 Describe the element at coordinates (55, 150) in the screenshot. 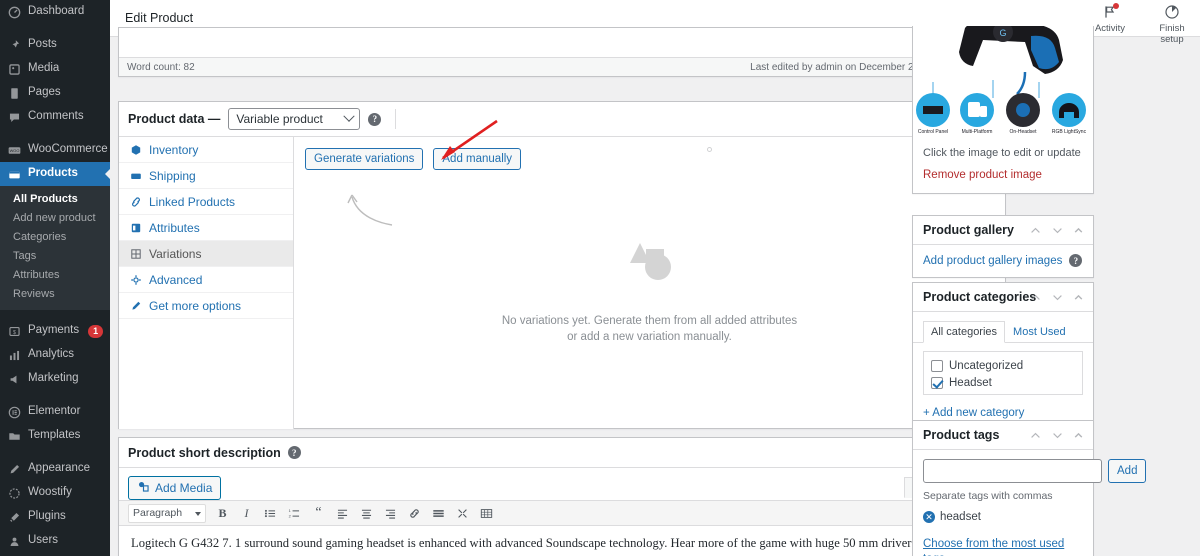

I see `sidebar-item-woocommerce: WOO WooCommerce` at that location.